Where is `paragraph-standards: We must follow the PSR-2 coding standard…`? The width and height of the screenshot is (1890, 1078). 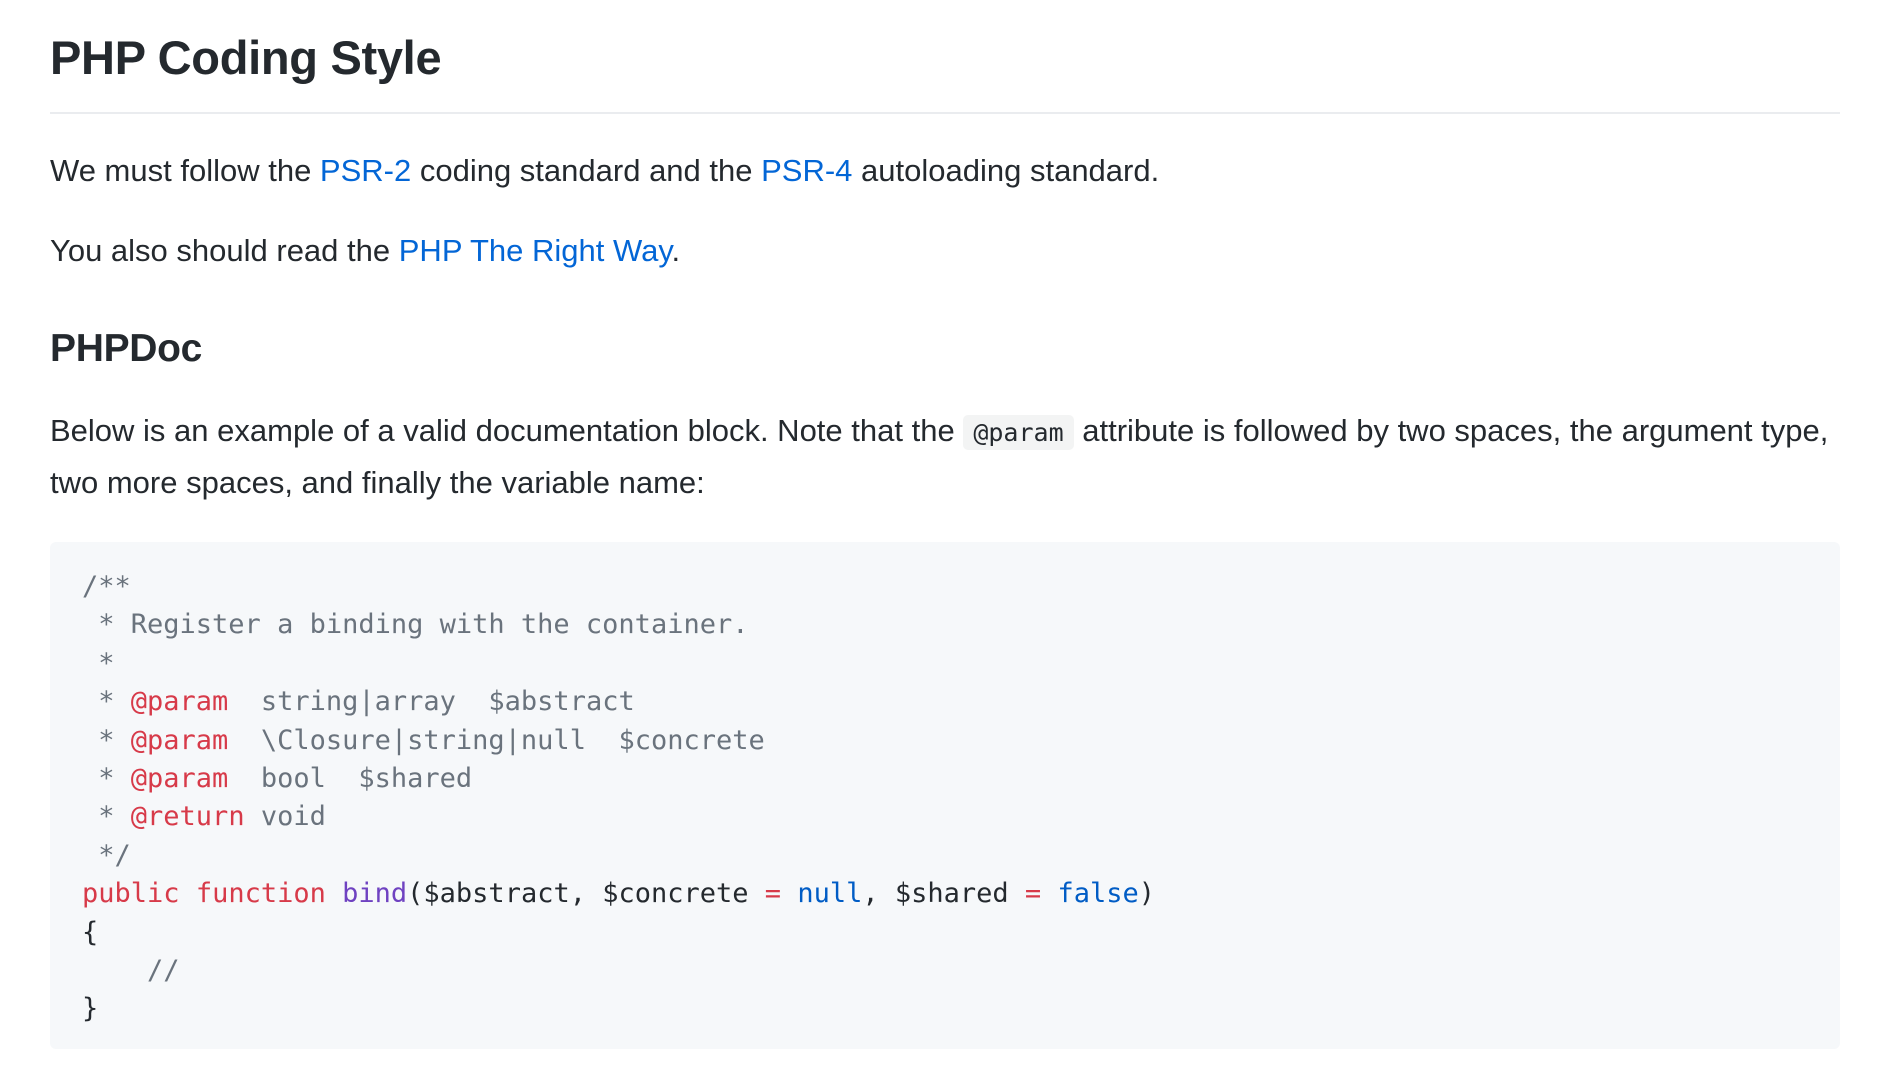 paragraph-standards: We must follow the PSR-2 coding standard… is located at coordinates (945, 171).